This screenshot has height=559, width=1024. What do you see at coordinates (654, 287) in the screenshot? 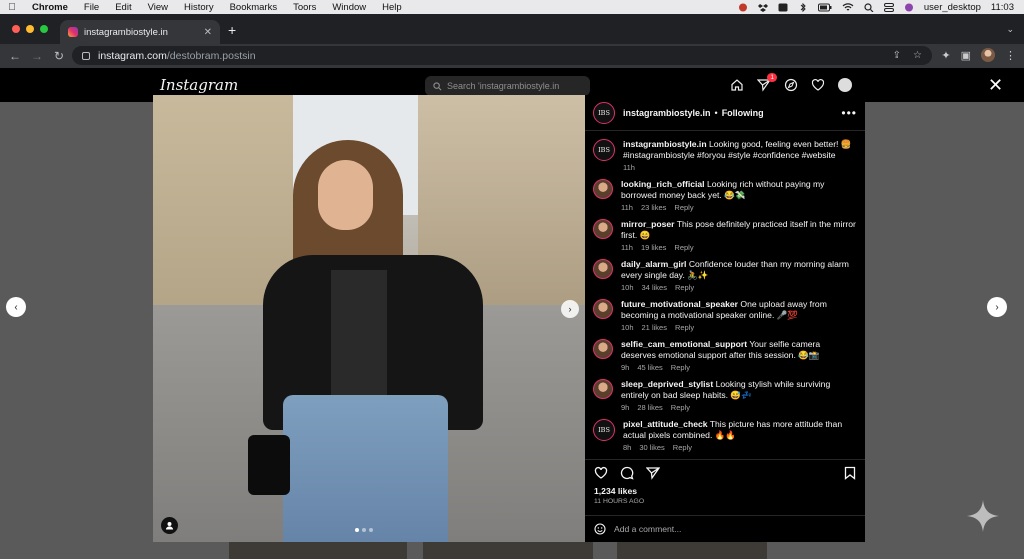
I see `comment-likes: 34 likes` at bounding box center [654, 287].